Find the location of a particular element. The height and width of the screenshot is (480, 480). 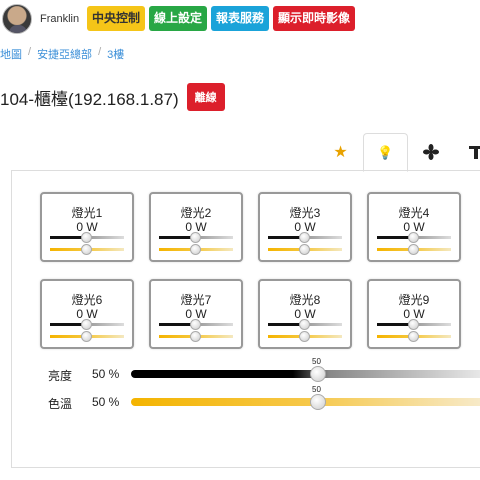

light-card: 燈光7 0 W is located at coordinates (196, 314).